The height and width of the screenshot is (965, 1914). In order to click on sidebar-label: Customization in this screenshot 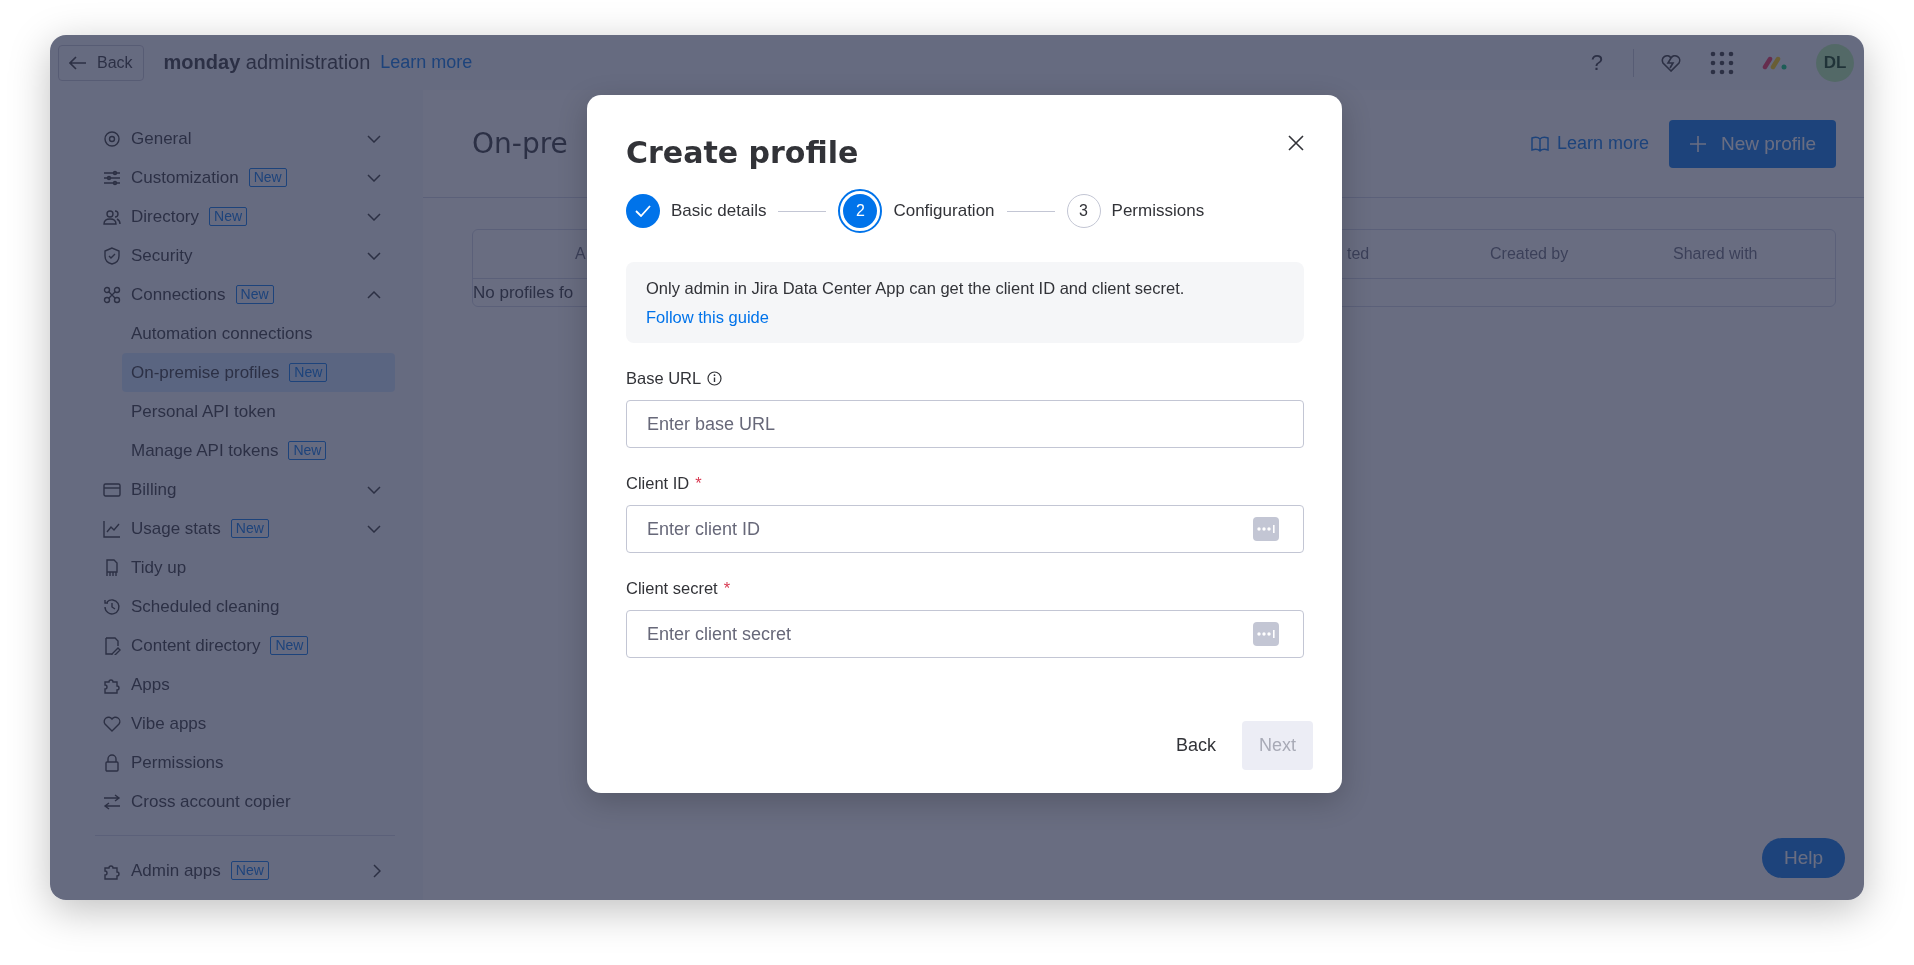, I will do `click(185, 177)`.